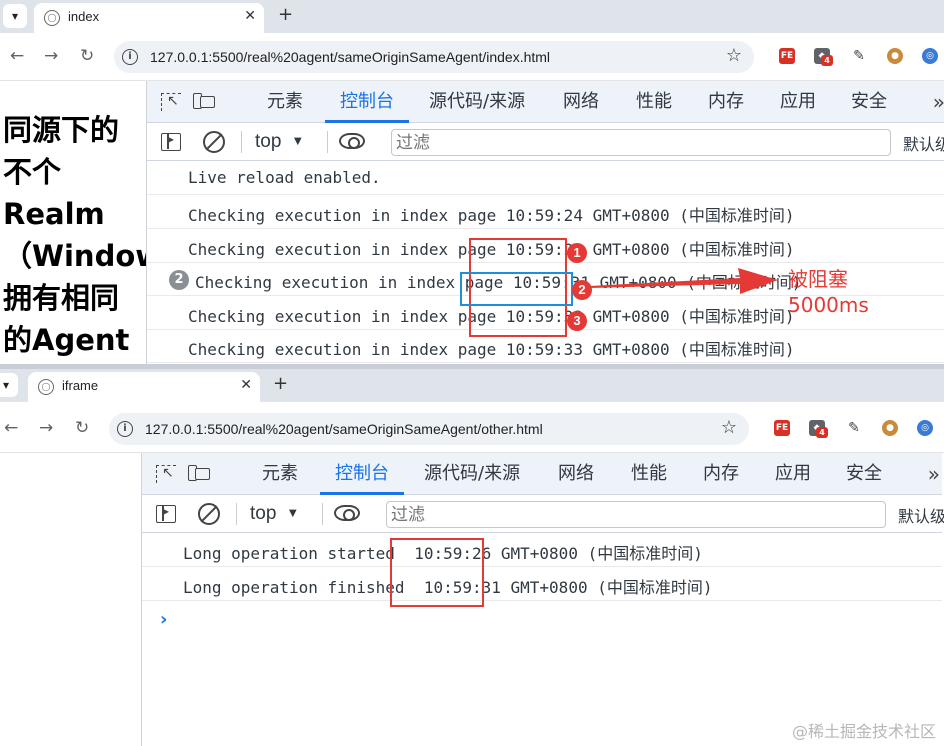 The height and width of the screenshot is (746, 944). I want to click on blocked-duration-label: 被阻塞 5000ms, so click(828, 292).